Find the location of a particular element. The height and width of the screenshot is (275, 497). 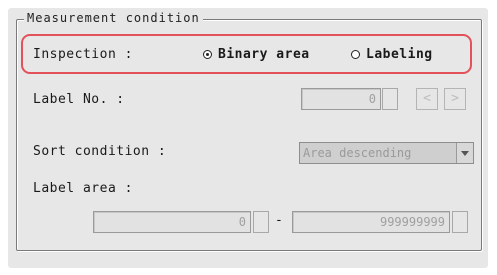

radio-checked-icon is located at coordinates (207, 54).